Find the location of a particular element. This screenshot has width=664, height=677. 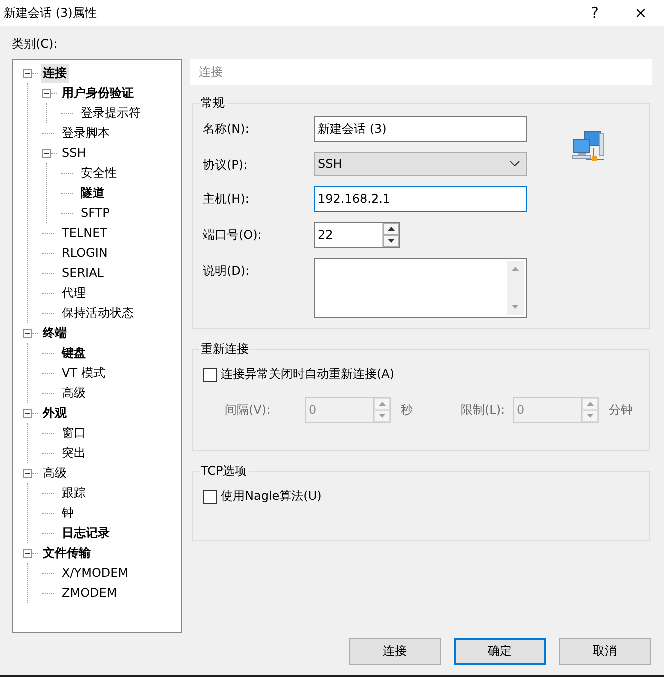

tree-item: 代理 is located at coordinates (74, 293).